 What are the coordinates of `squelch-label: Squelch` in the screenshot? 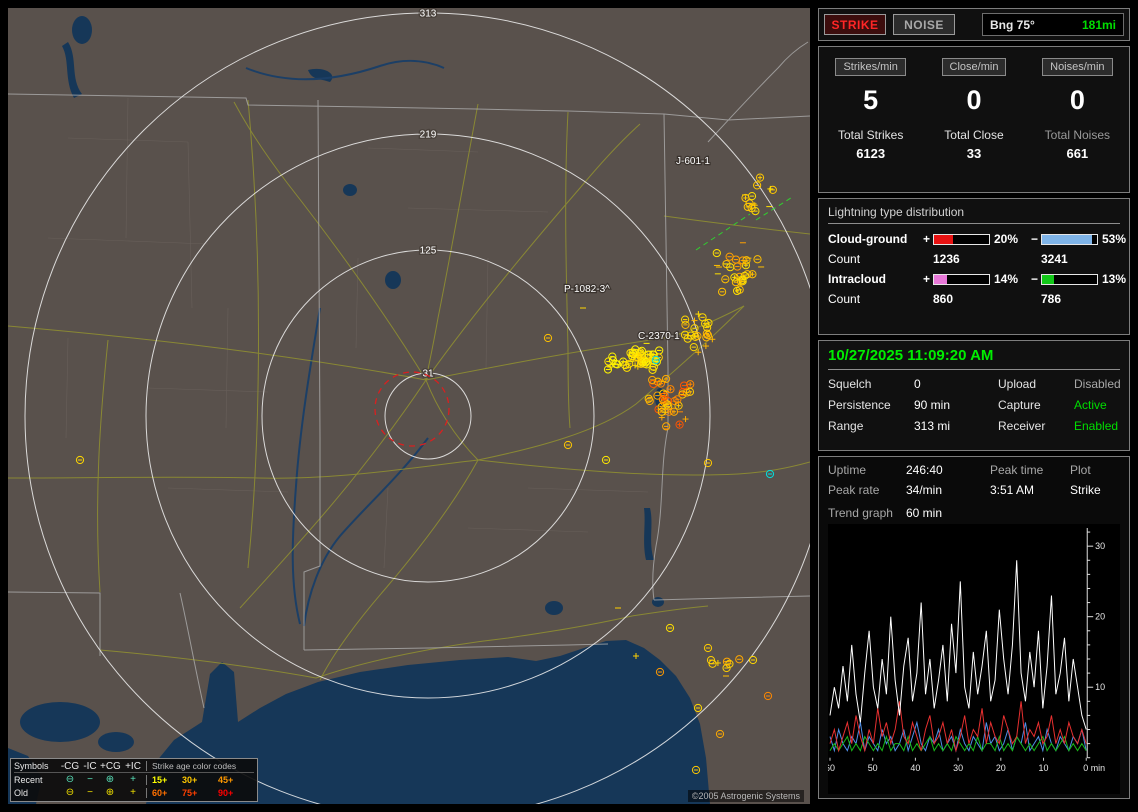 It's located at (850, 384).